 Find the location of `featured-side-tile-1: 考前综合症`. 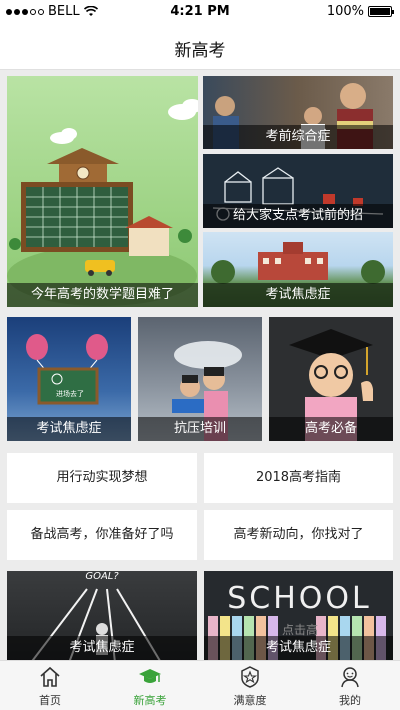

featured-side-tile-1: 考前综合症 is located at coordinates (298, 112).